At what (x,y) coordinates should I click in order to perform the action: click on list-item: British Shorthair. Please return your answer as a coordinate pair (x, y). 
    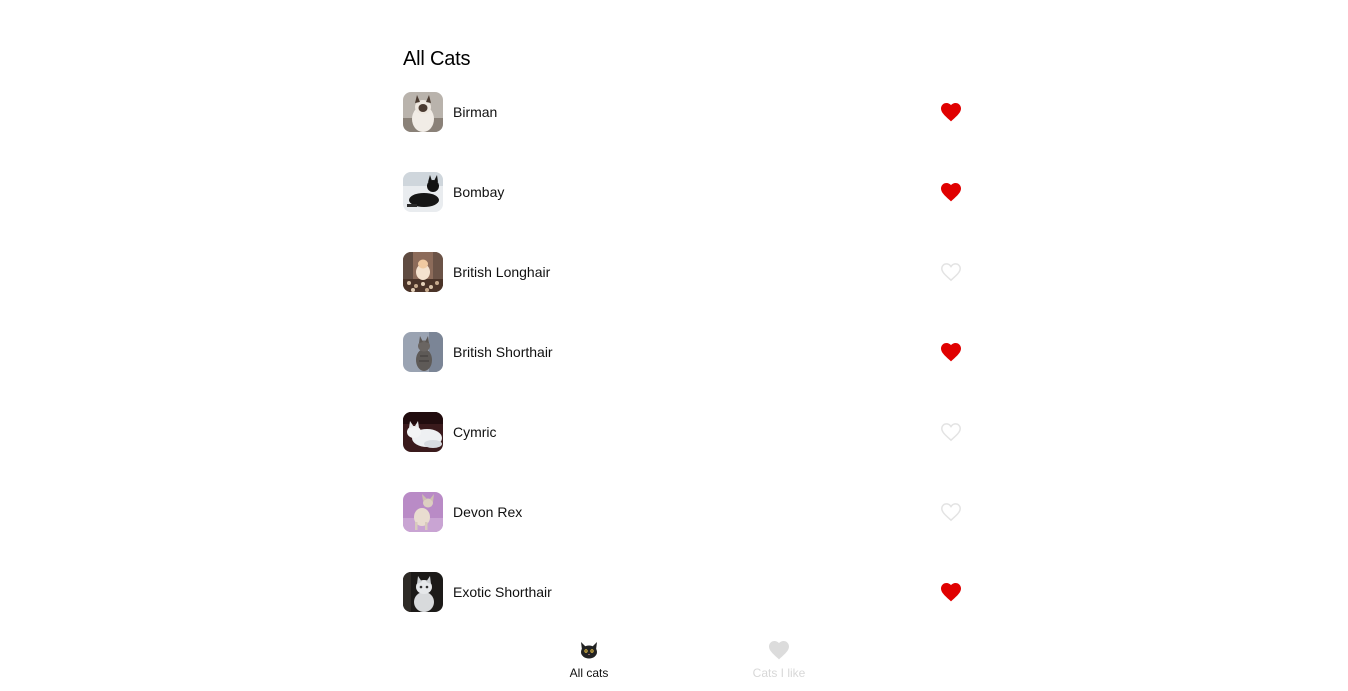
    Looking at the image, I should click on (683, 352).